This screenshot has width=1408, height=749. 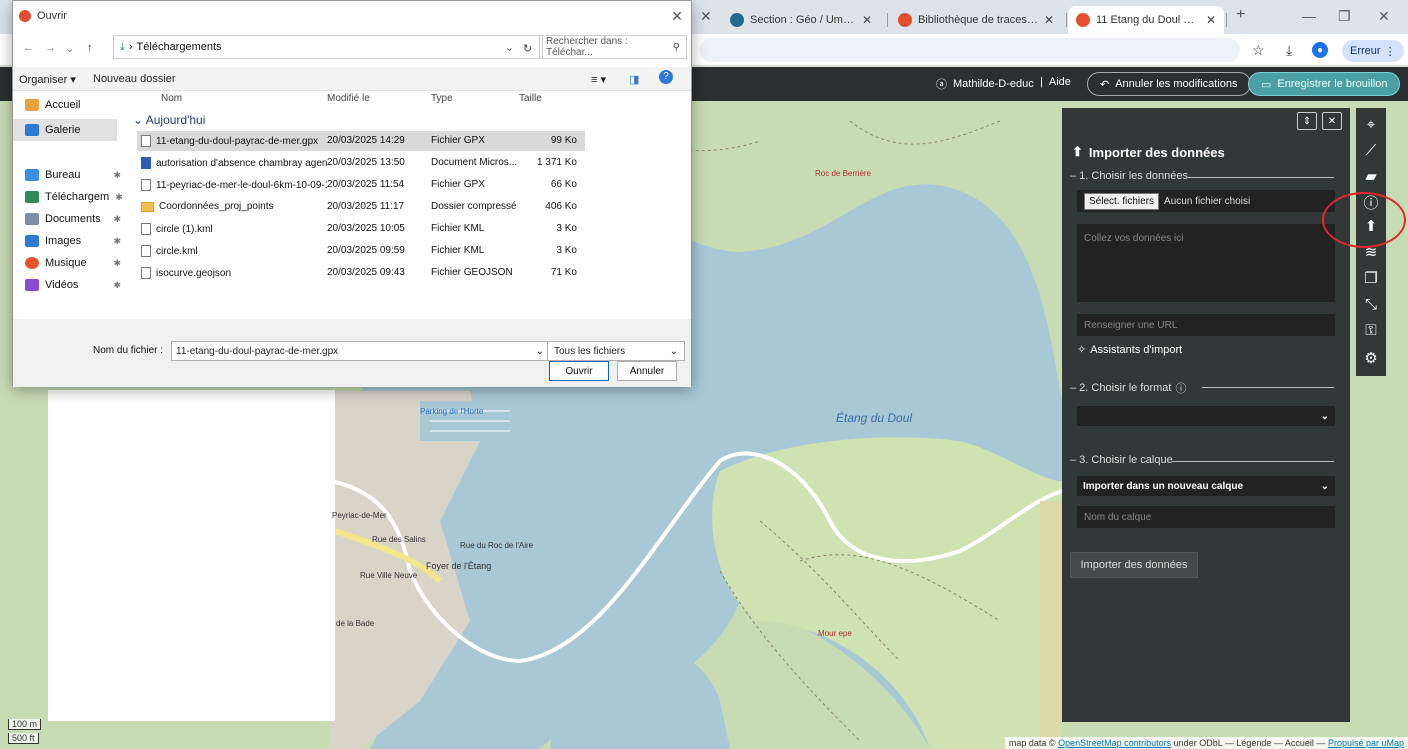 What do you see at coordinates (1384, 16) in the screenshot?
I see `close-window-icon: ✕` at bounding box center [1384, 16].